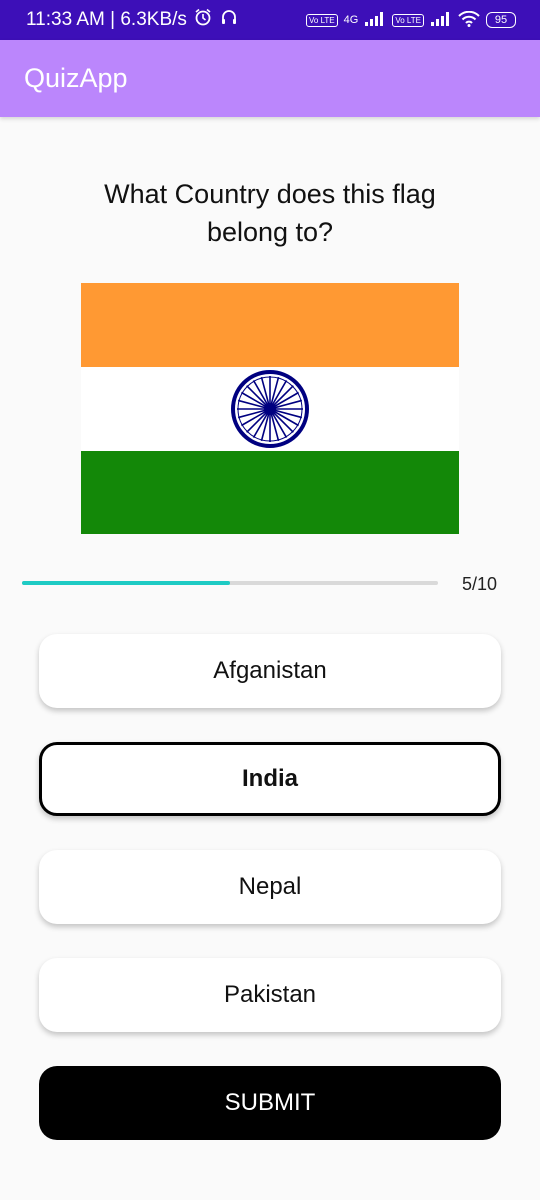 The image size is (540, 1200). I want to click on progress-bar, so click(230, 583).